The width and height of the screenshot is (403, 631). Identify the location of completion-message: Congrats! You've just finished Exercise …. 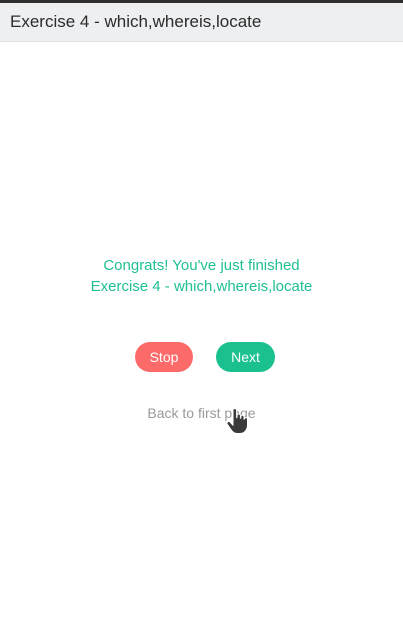
(201, 276).